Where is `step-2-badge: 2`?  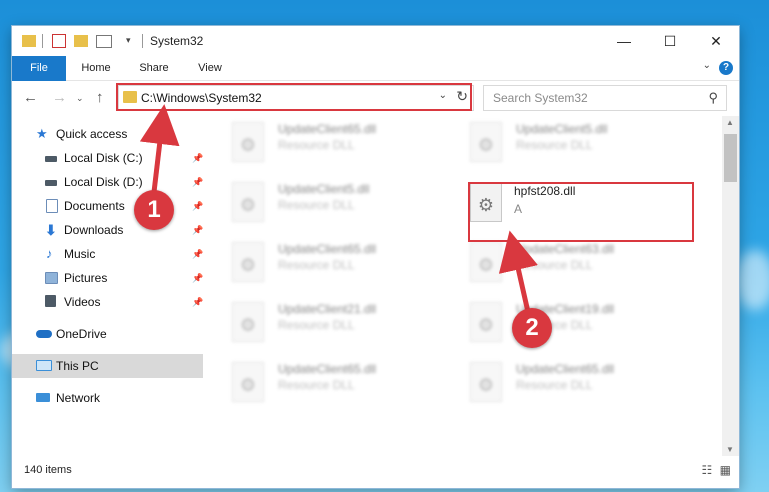
step-2-badge: 2 is located at coordinates (532, 328).